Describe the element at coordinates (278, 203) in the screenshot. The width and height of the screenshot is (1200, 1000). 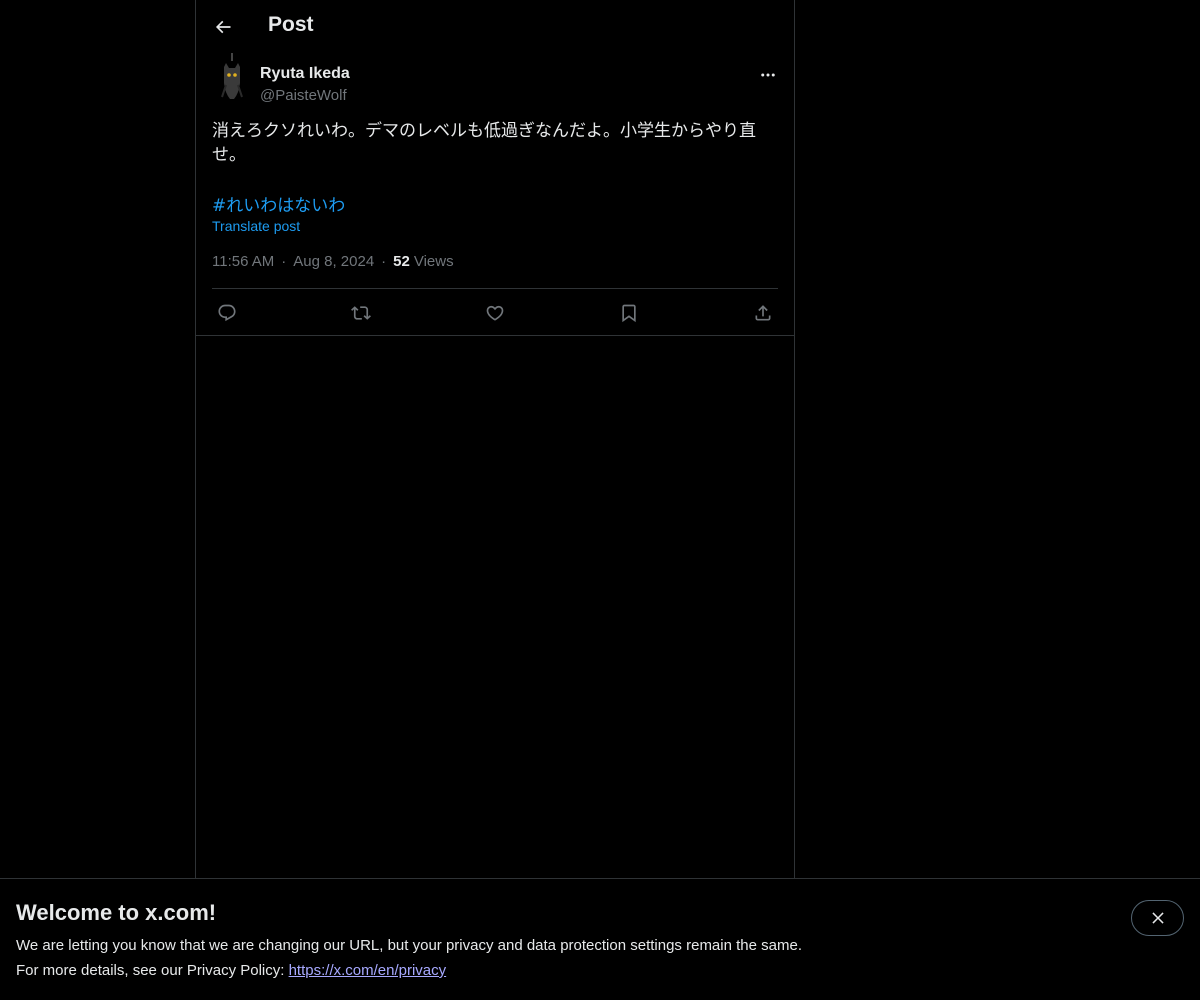
I see `hashtag-link: #れいわはないわ` at that location.